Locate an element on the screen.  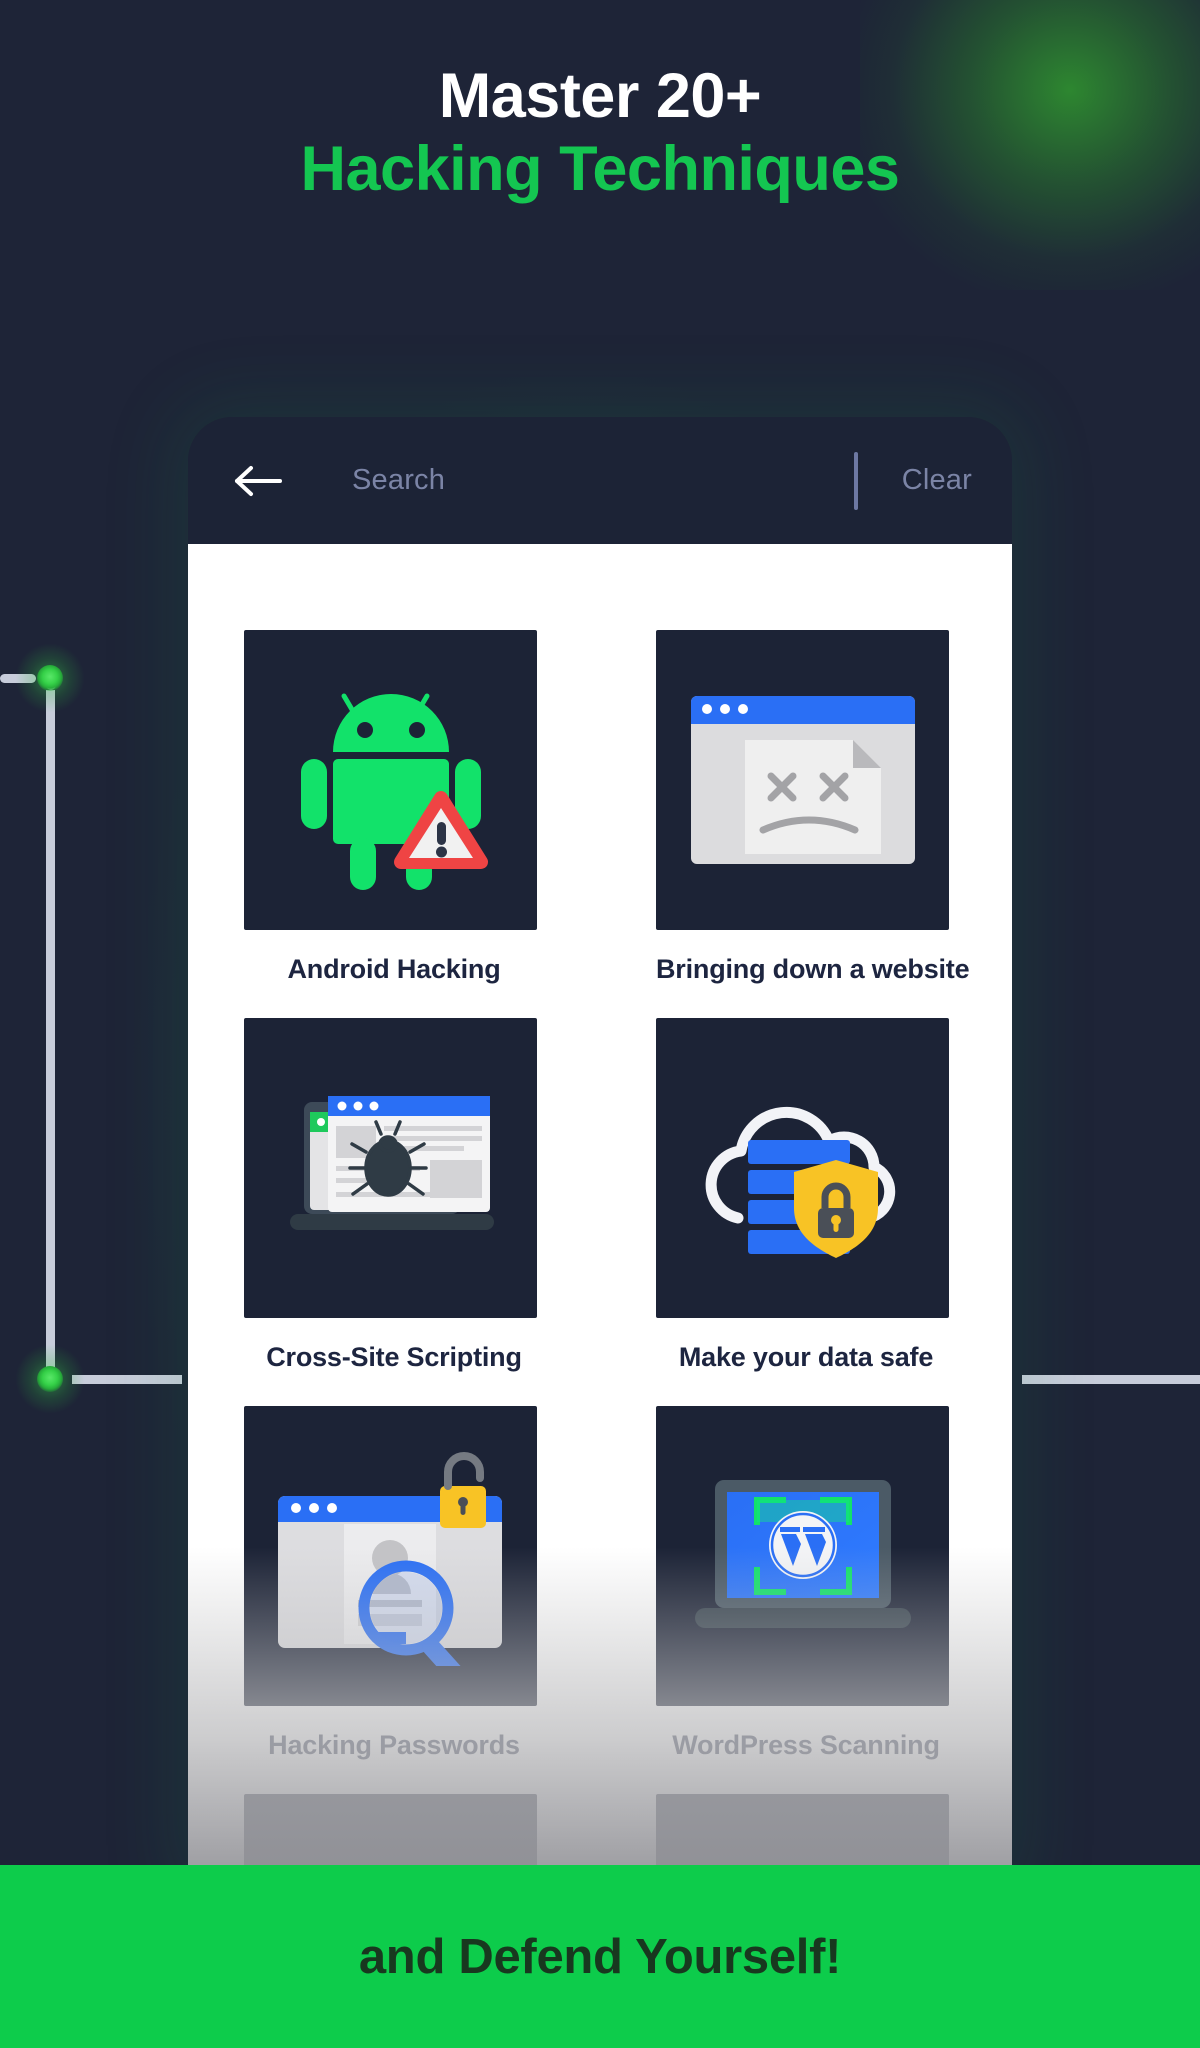
grid-tile: Cross-Site Scripting is located at coordinates (394, 1195).